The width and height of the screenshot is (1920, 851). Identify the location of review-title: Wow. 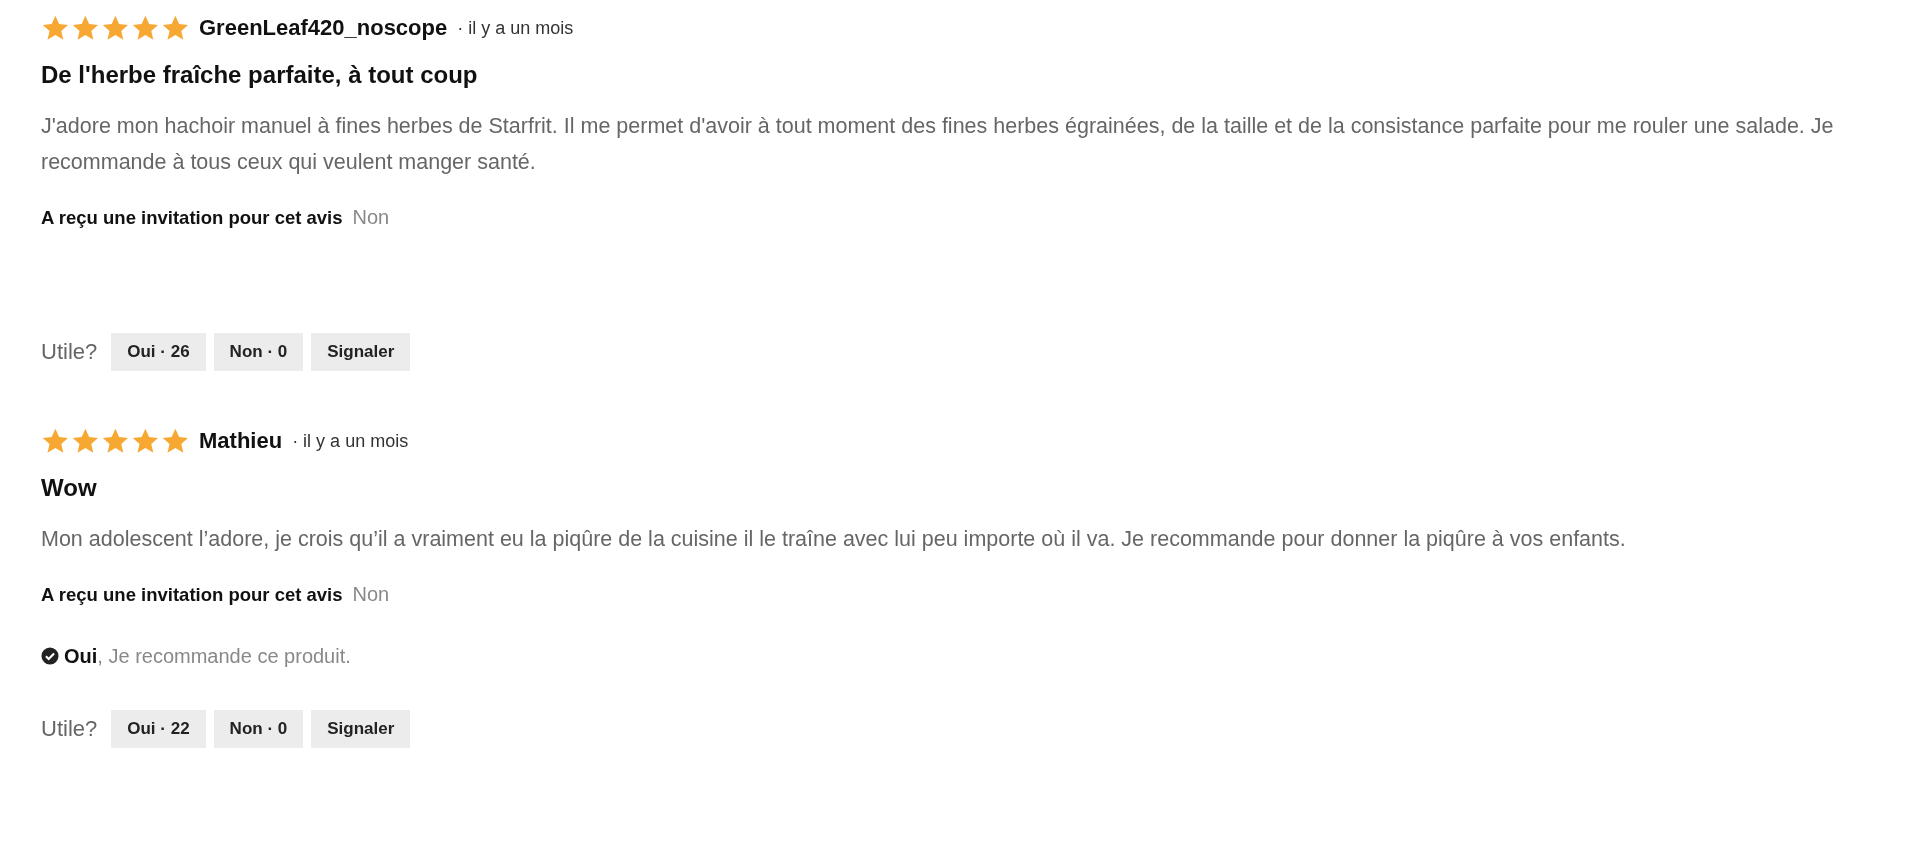
(69, 488).